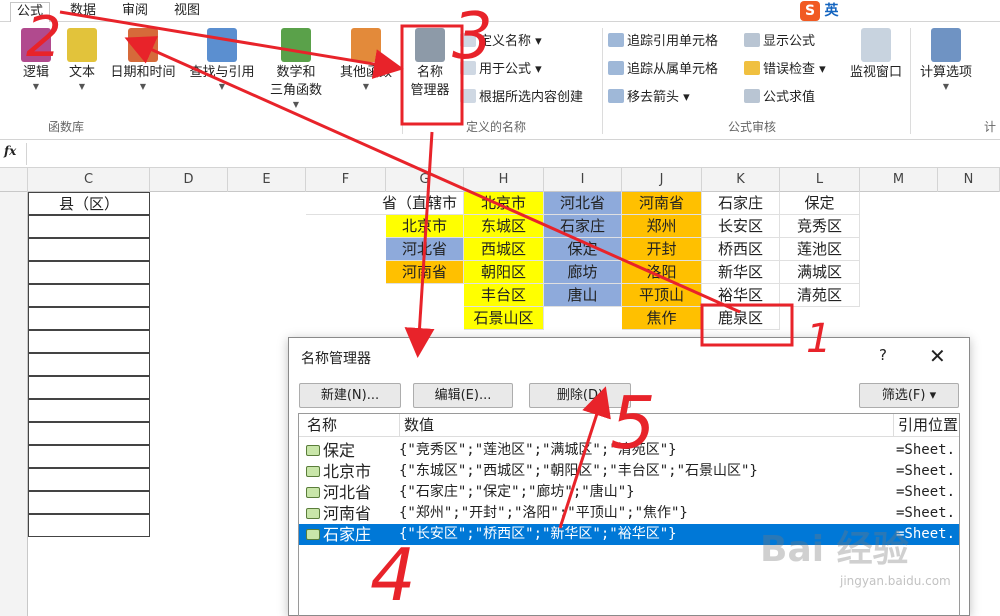 The width and height of the screenshot is (1000, 616). I want to click on cell-k2: 长安区, so click(741, 226).